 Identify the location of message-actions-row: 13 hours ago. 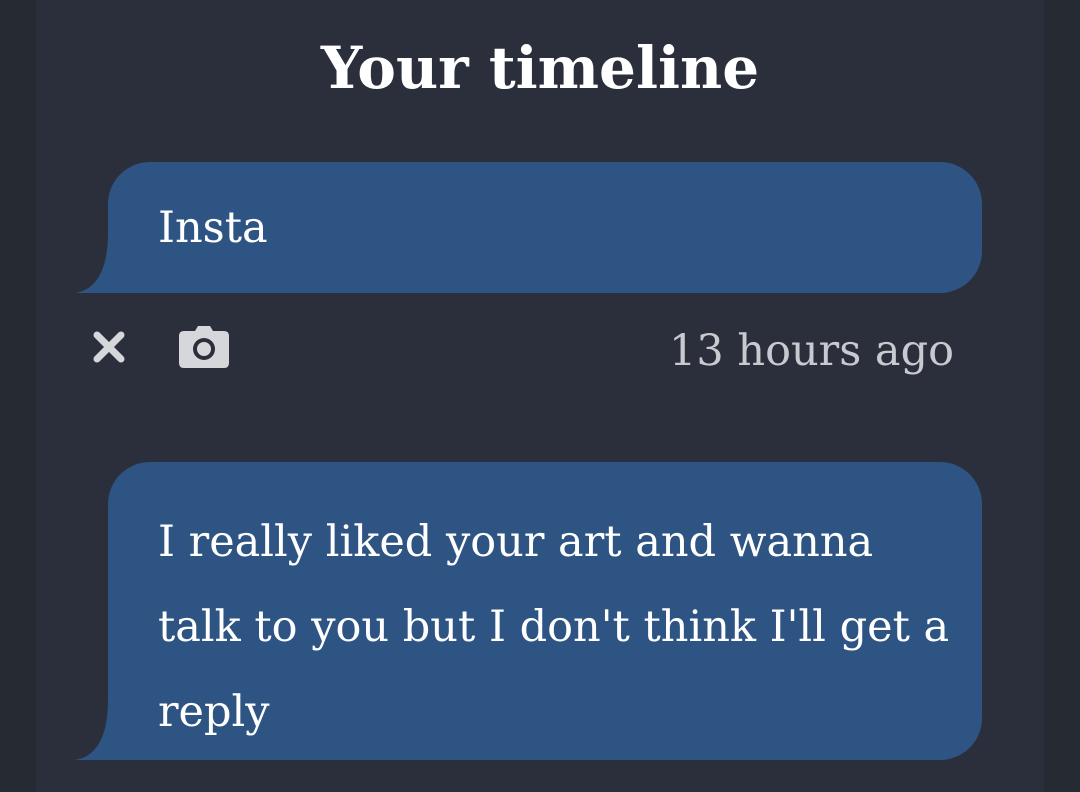
(540, 349).